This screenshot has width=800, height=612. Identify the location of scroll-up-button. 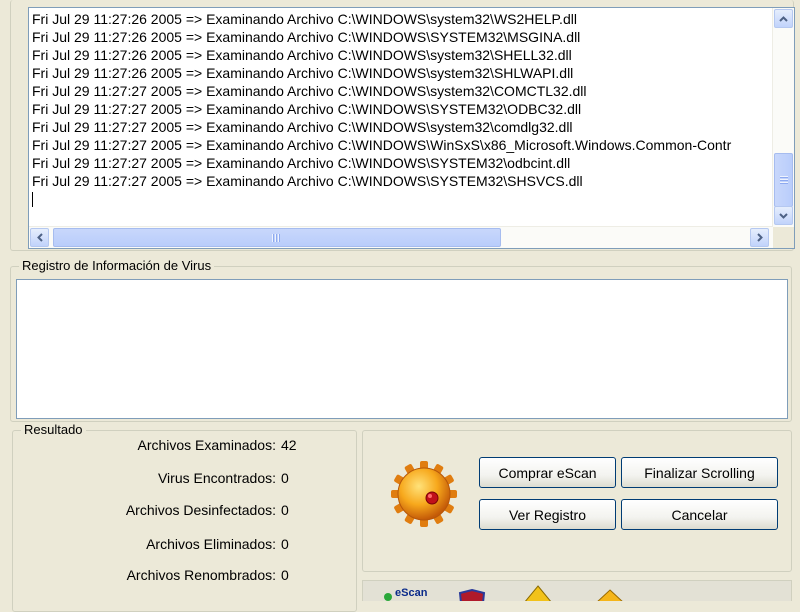
(783, 18).